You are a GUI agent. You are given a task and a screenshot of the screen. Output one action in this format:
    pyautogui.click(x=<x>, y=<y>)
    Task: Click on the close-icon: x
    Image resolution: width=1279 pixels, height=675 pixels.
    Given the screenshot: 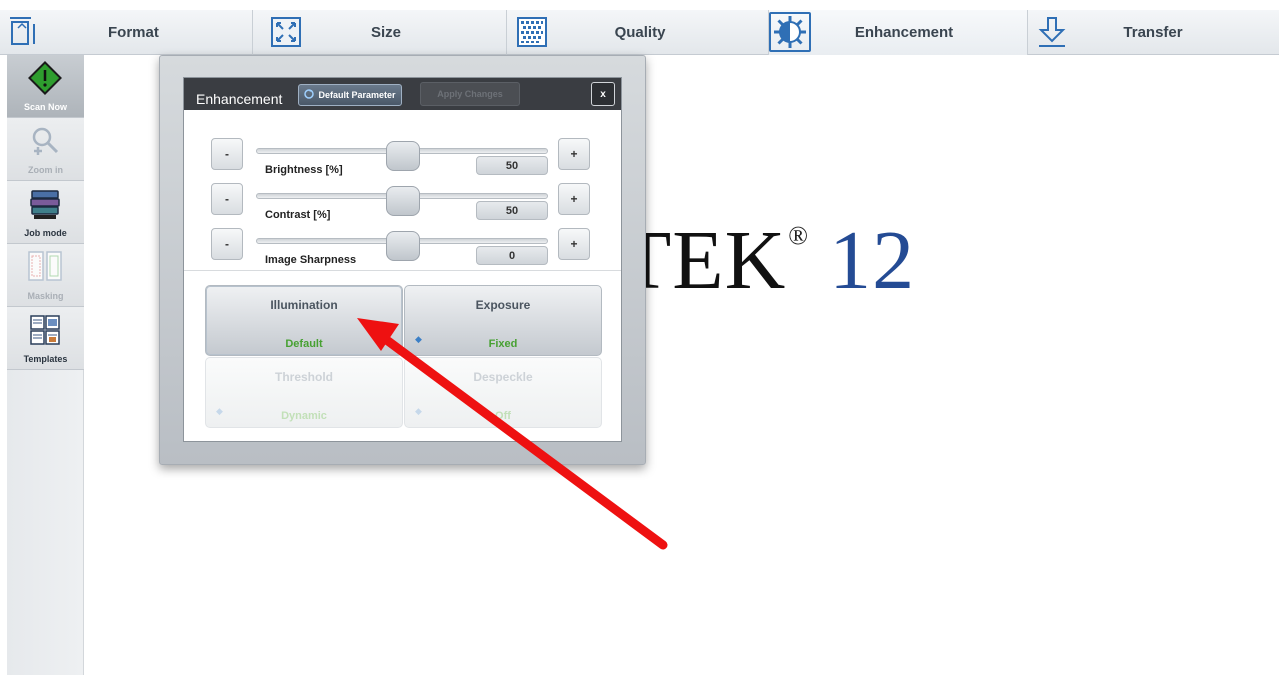 What is the action you would take?
    pyautogui.click(x=603, y=94)
    